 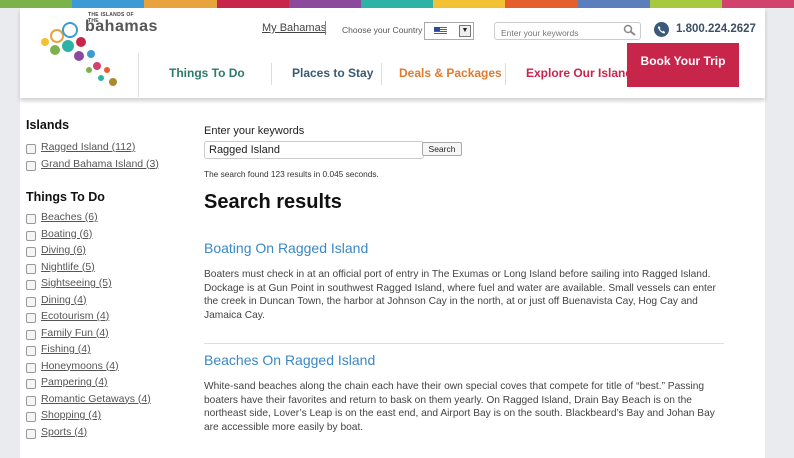 I want to click on logo-wordmark: bahamas, so click(x=121, y=26).